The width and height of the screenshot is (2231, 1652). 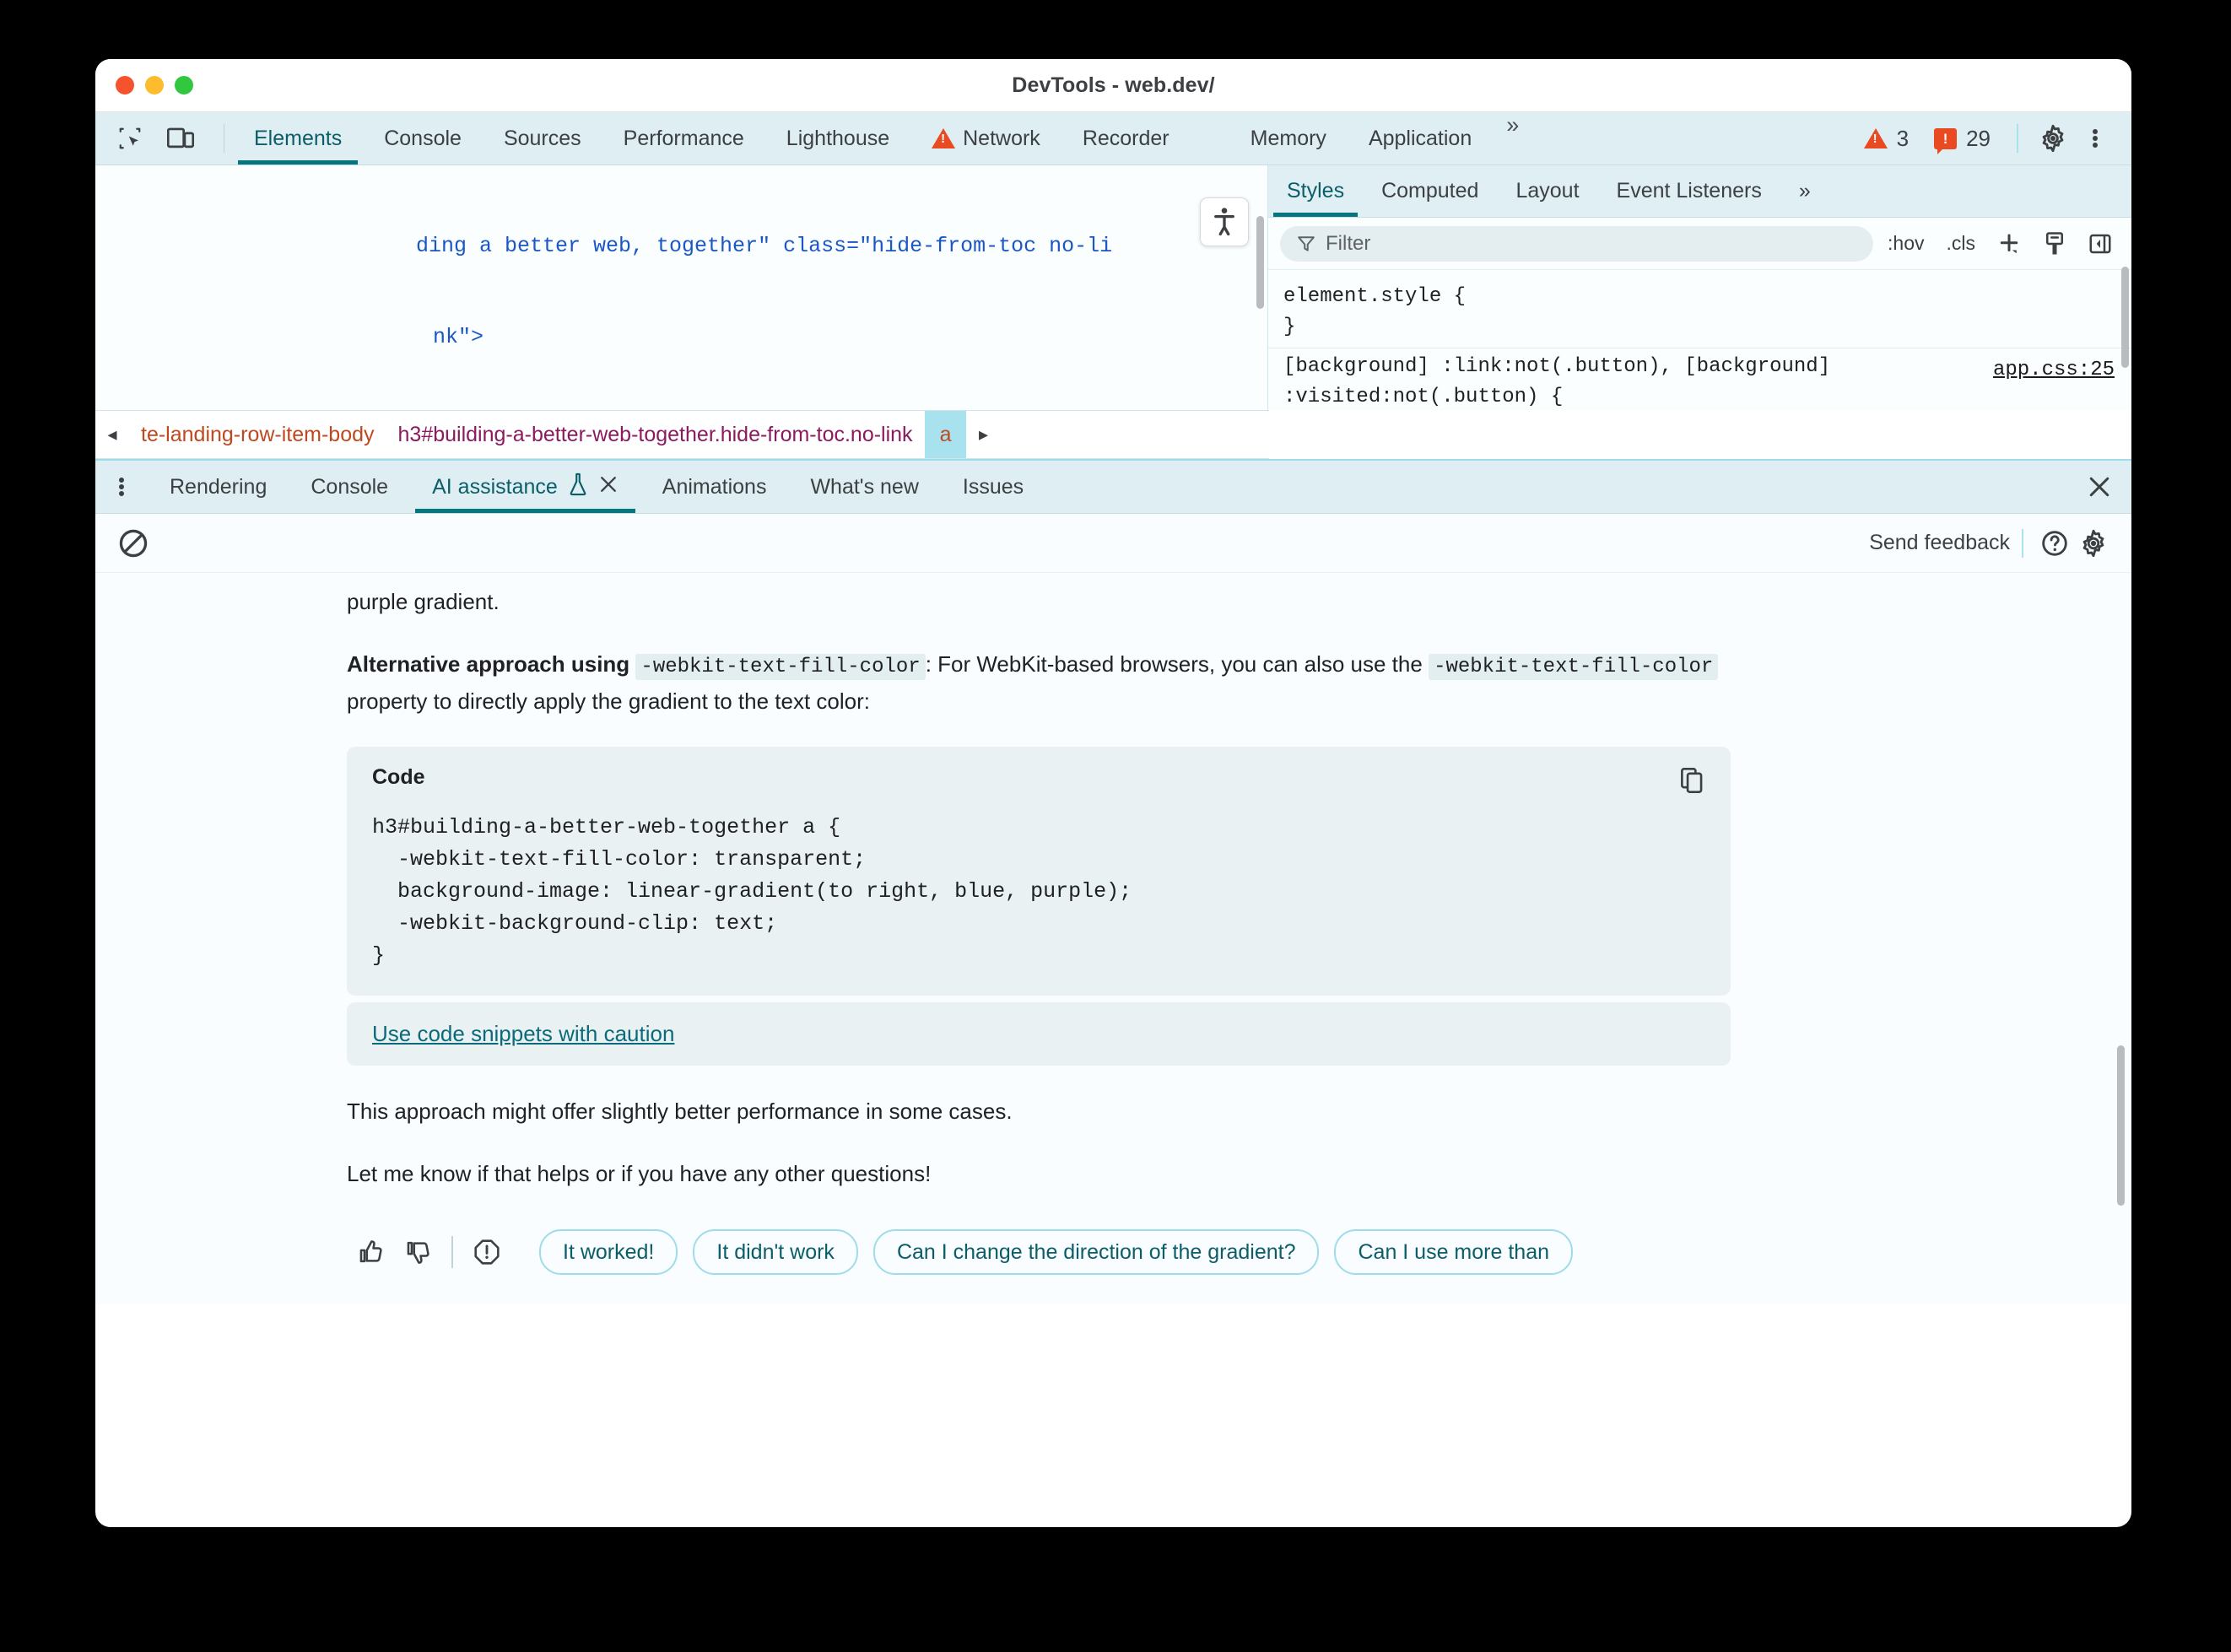 What do you see at coordinates (993, 487) in the screenshot?
I see `drawer-tab-issues: Issues` at bounding box center [993, 487].